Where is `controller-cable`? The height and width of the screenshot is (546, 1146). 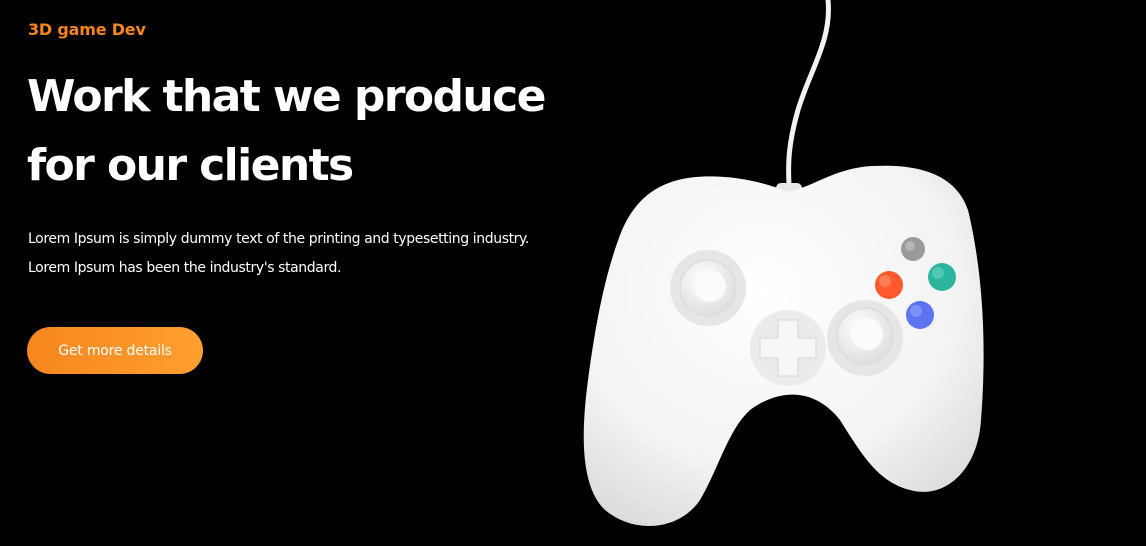
controller-cable is located at coordinates (808, 94).